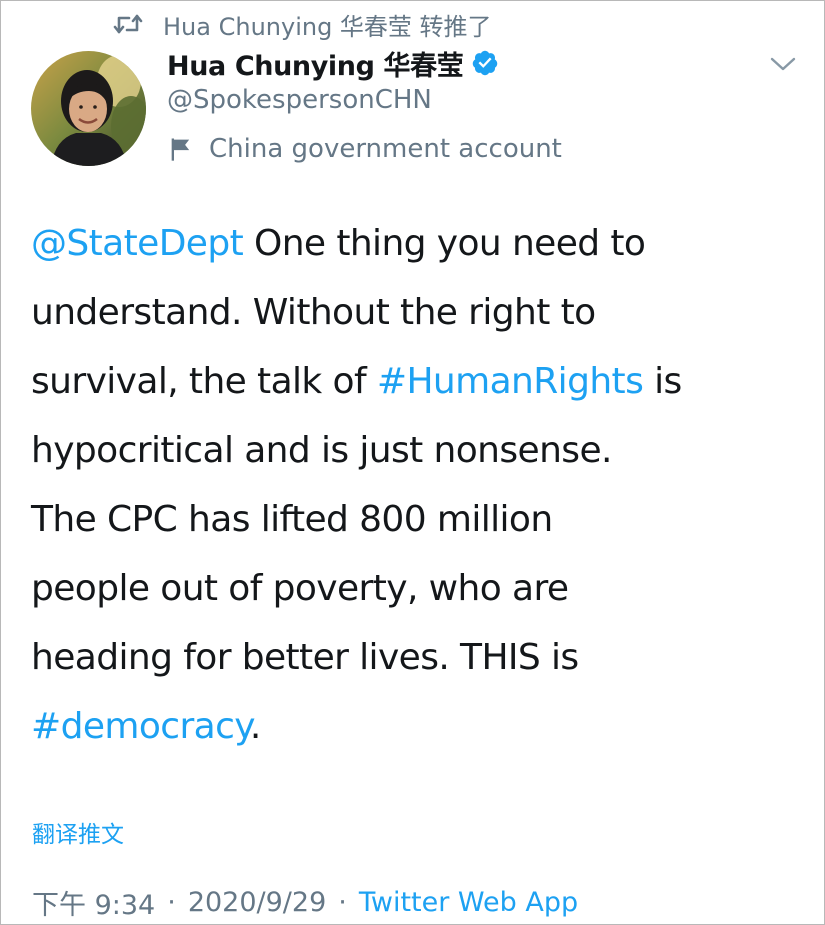 This screenshot has height=925, width=825. I want to click on tweet-line: people out of poverty, who are, so click(300, 588).